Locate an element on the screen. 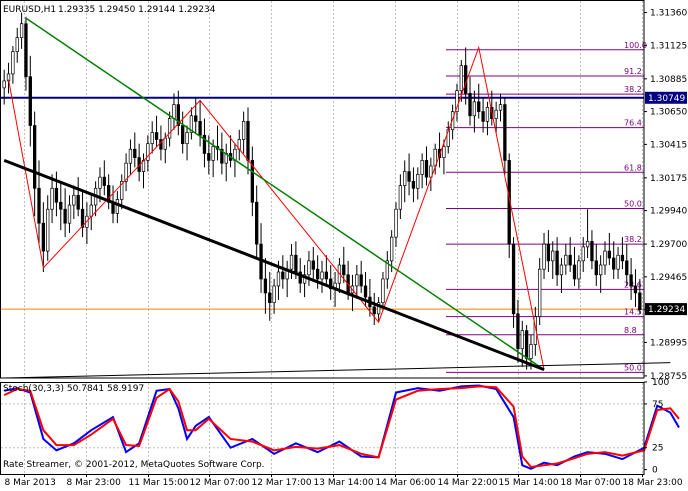 This screenshot has height=491, width=688. stoch-tick-label: 0 is located at coordinates (655, 471).